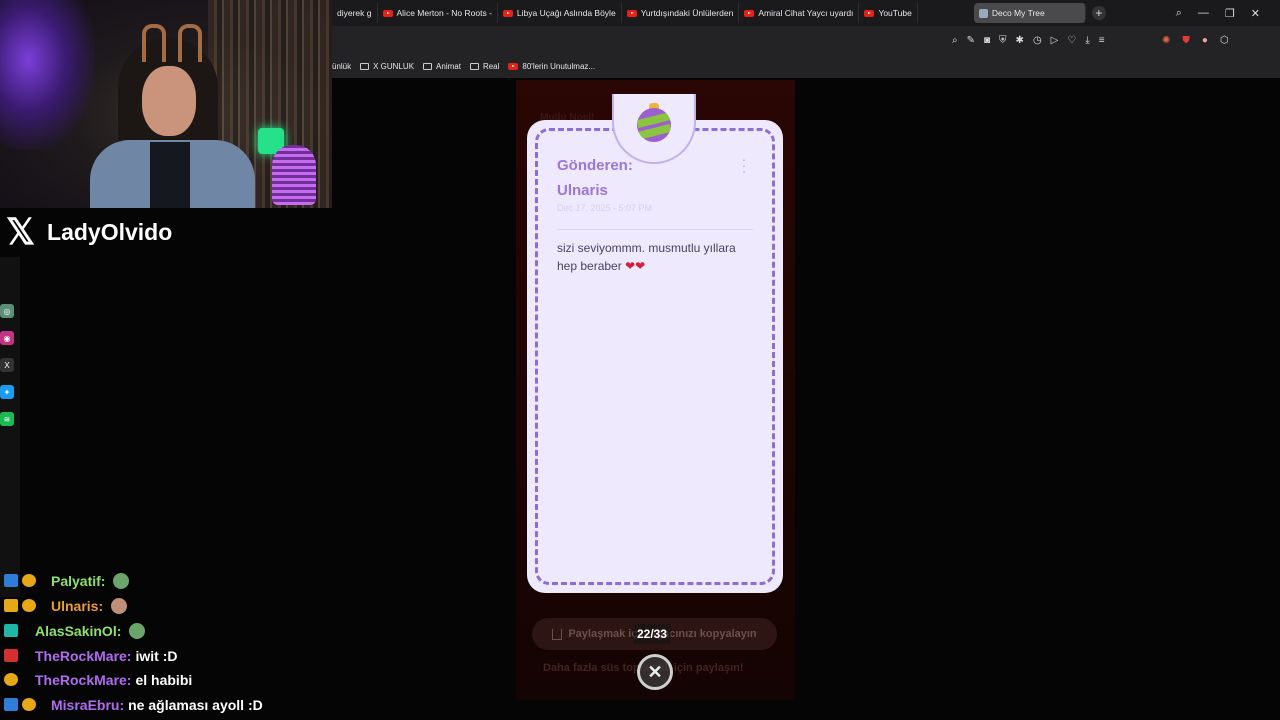 The width and height of the screenshot is (1280, 720). Describe the element at coordinates (1087, 40) in the screenshot. I see `download-icon: ⤓` at that location.